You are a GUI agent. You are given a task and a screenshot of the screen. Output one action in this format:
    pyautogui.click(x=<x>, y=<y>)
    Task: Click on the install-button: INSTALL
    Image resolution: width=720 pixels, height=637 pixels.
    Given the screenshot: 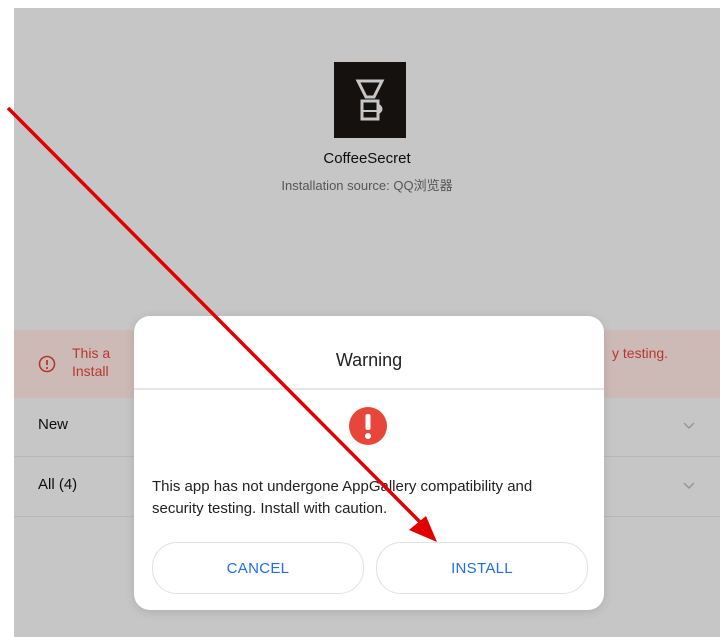 What is the action you would take?
    pyautogui.click(x=482, y=568)
    